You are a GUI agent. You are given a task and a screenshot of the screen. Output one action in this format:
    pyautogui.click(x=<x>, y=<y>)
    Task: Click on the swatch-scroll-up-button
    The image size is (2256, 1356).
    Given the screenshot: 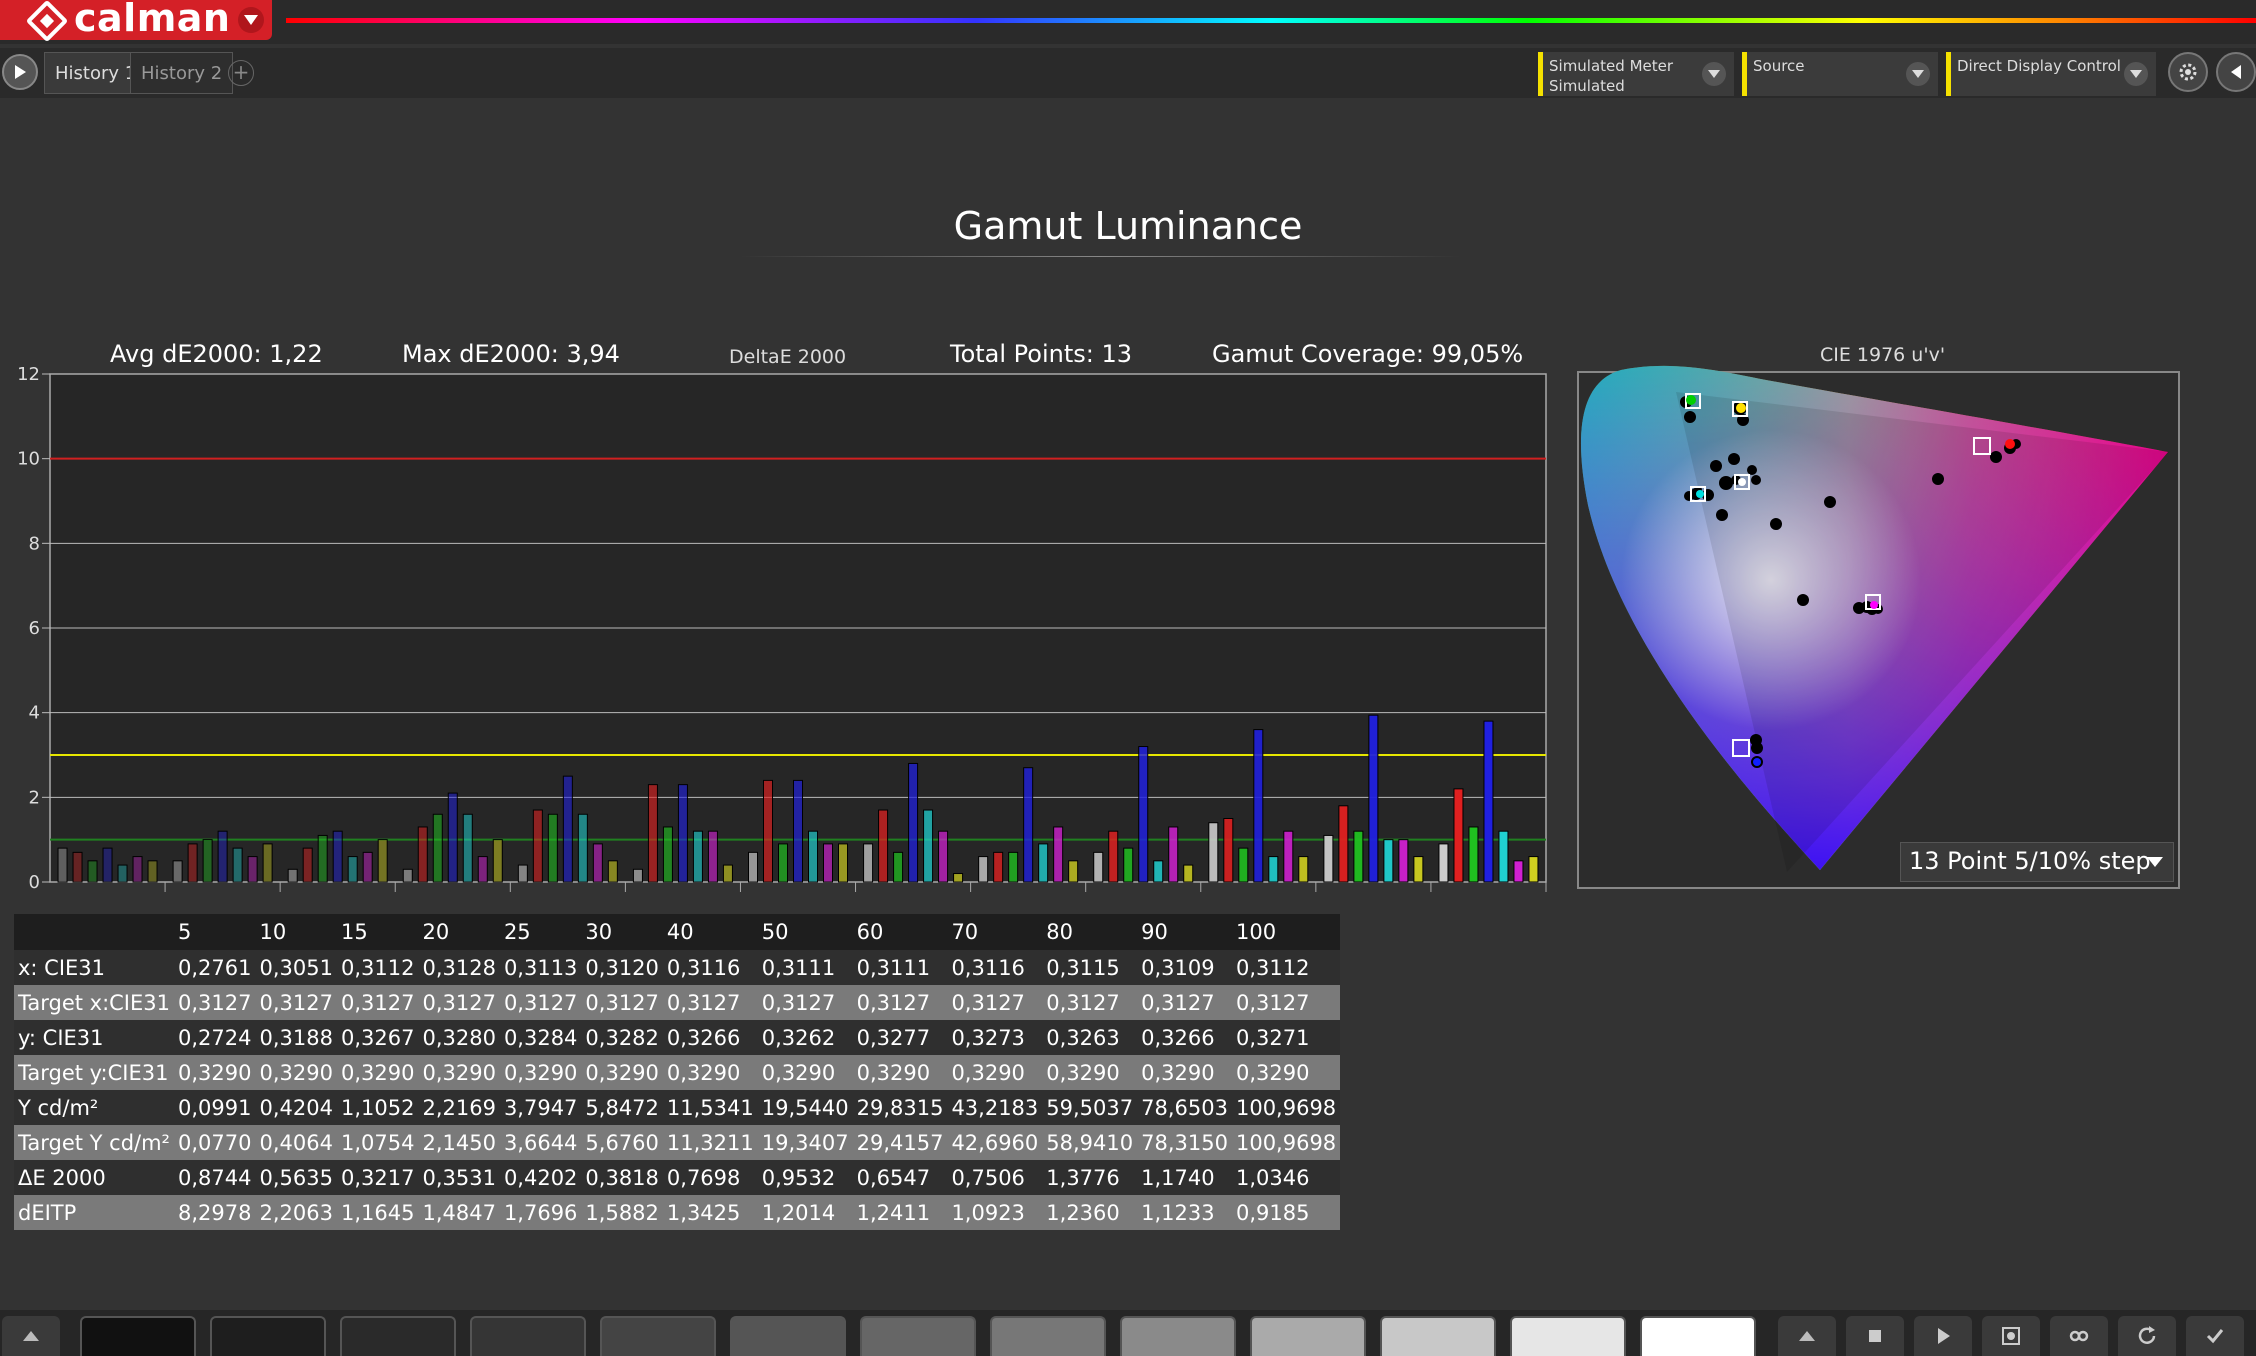 What is the action you would take?
    pyautogui.click(x=31, y=1336)
    